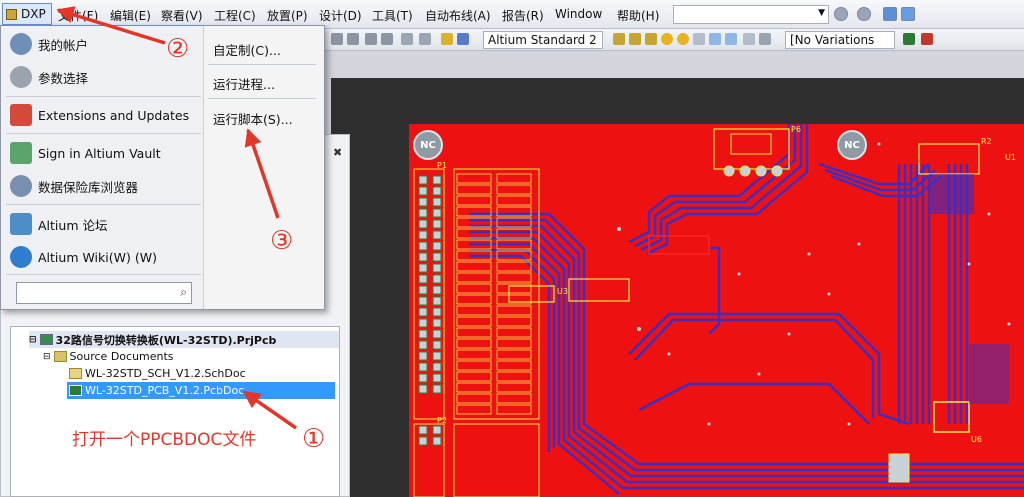  Describe the element at coordinates (111, 25) in the screenshot. I see `arrow-to-dxp` at that location.